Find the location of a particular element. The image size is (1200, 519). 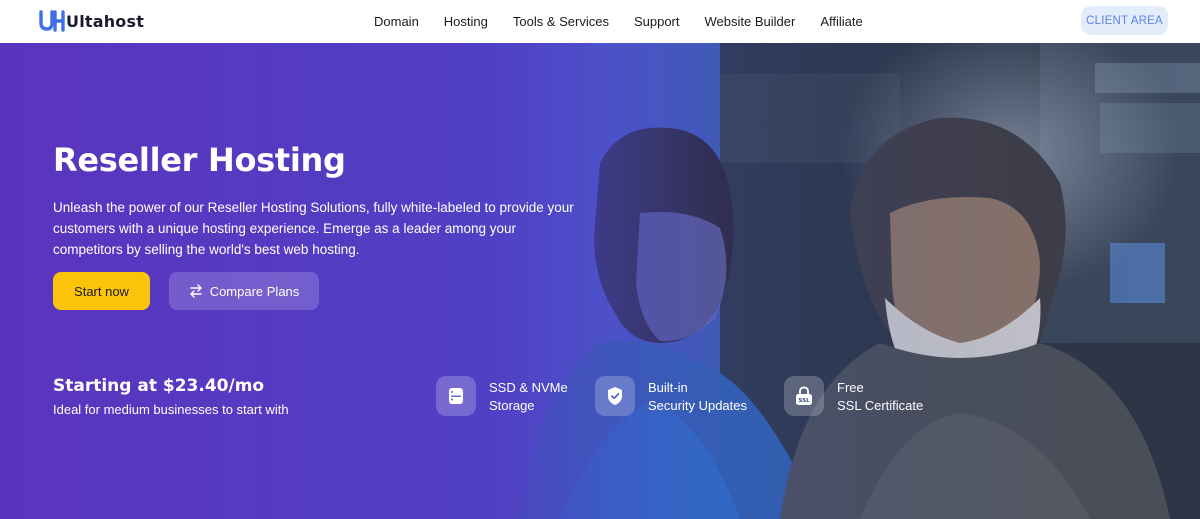

nav-domain: Domain is located at coordinates (396, 21).